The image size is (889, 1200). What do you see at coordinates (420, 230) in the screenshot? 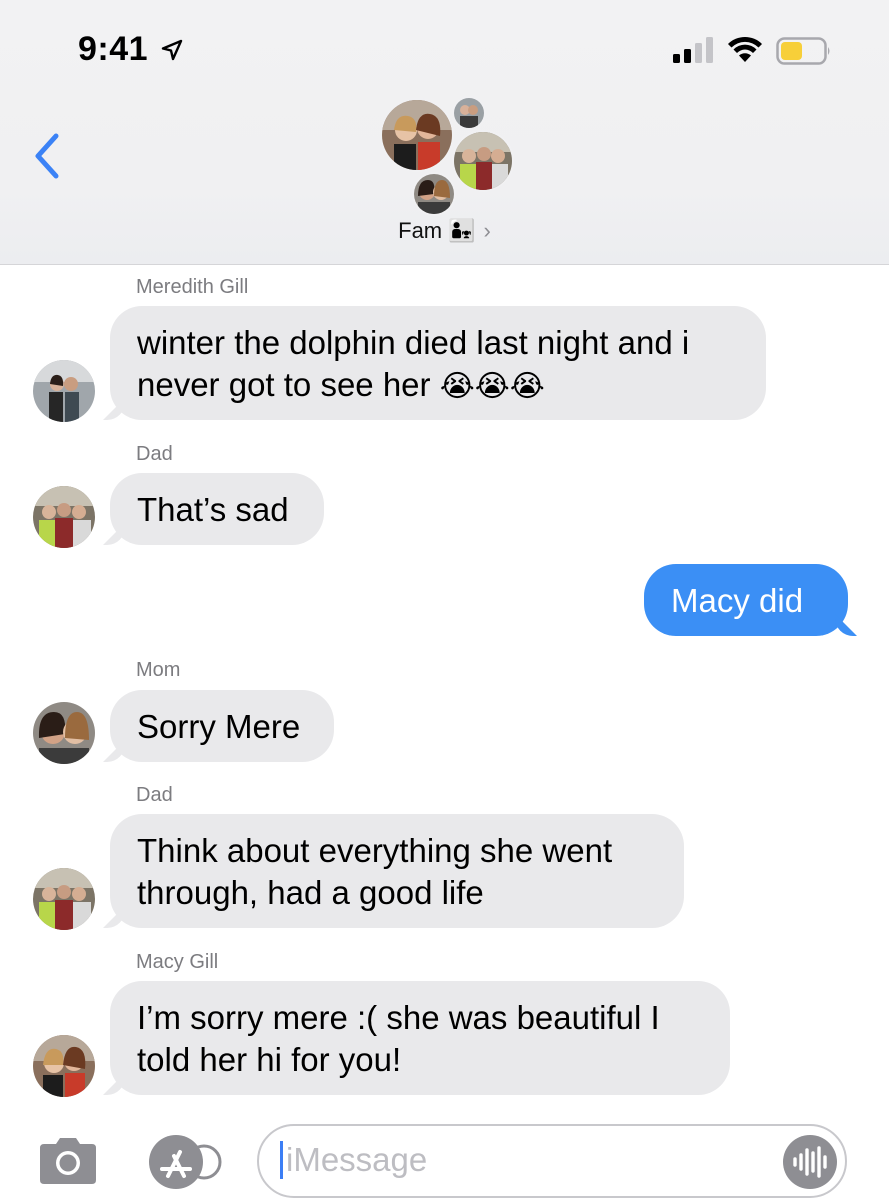
I see `group-name-label: Fam` at bounding box center [420, 230].